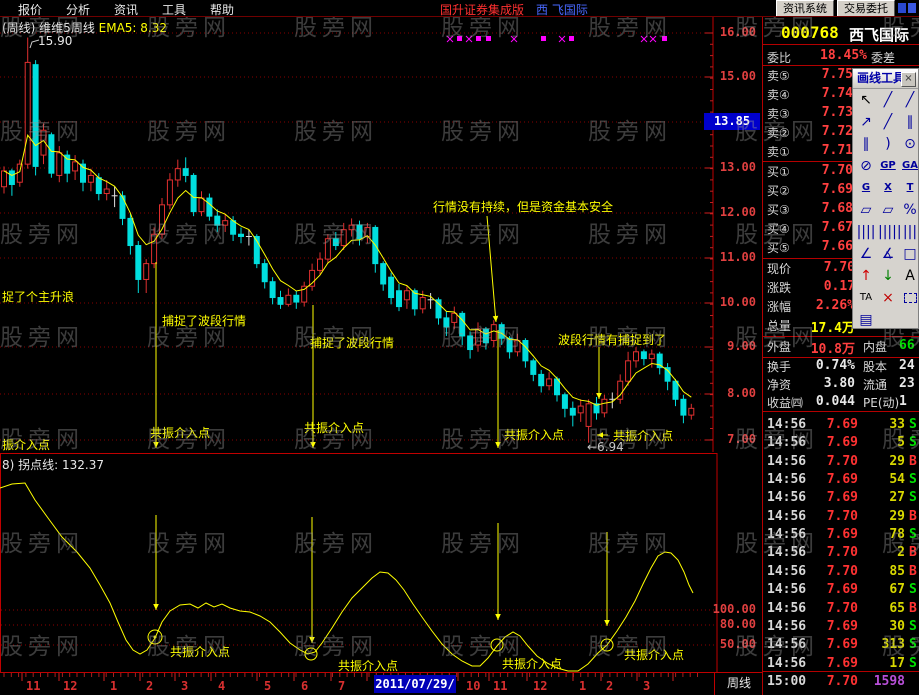  I want to click on quote-level-label: 买③, so click(778, 209).